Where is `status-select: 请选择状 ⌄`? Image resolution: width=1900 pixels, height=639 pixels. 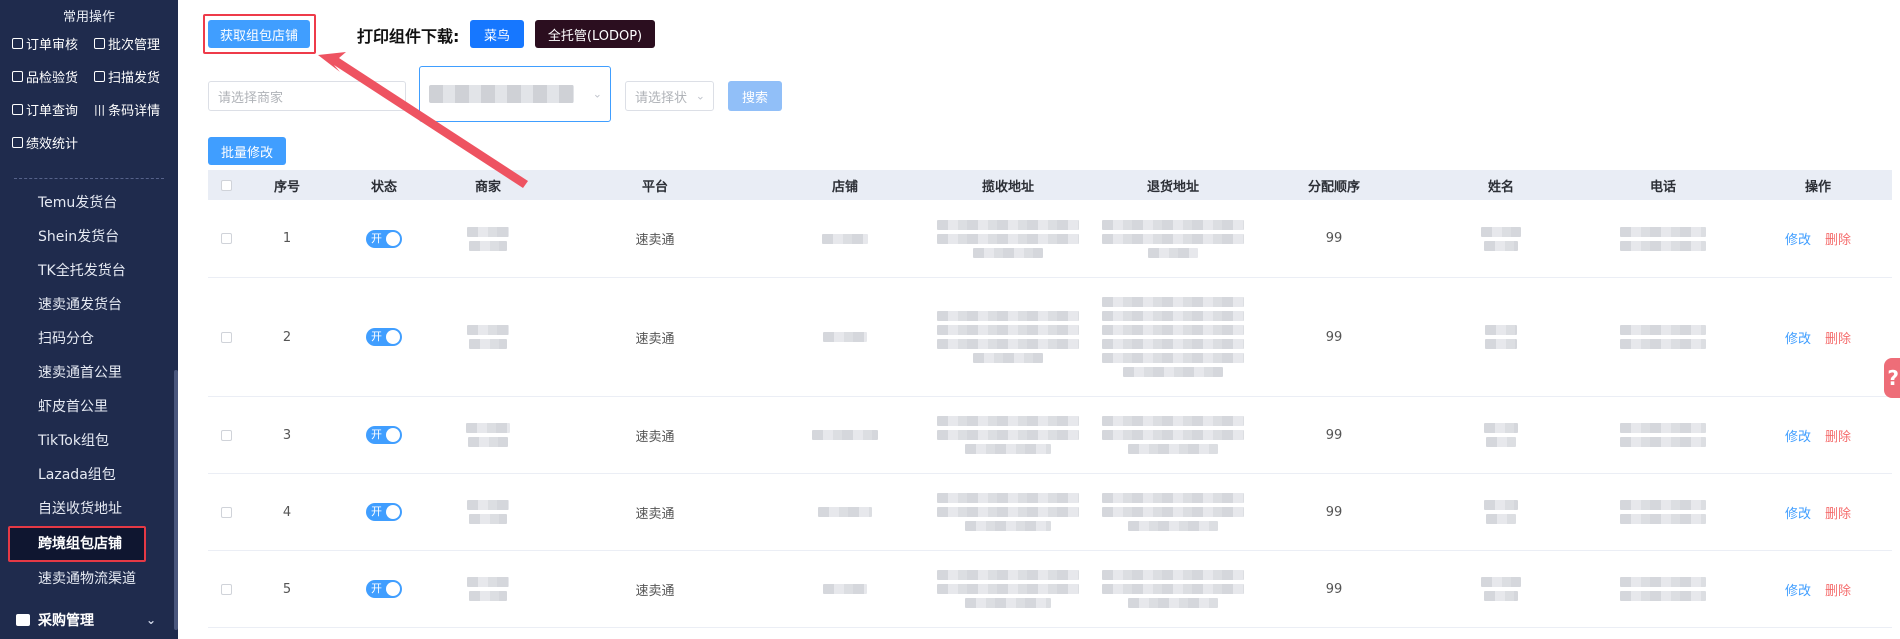
status-select: 请选择状 ⌄ is located at coordinates (669, 96).